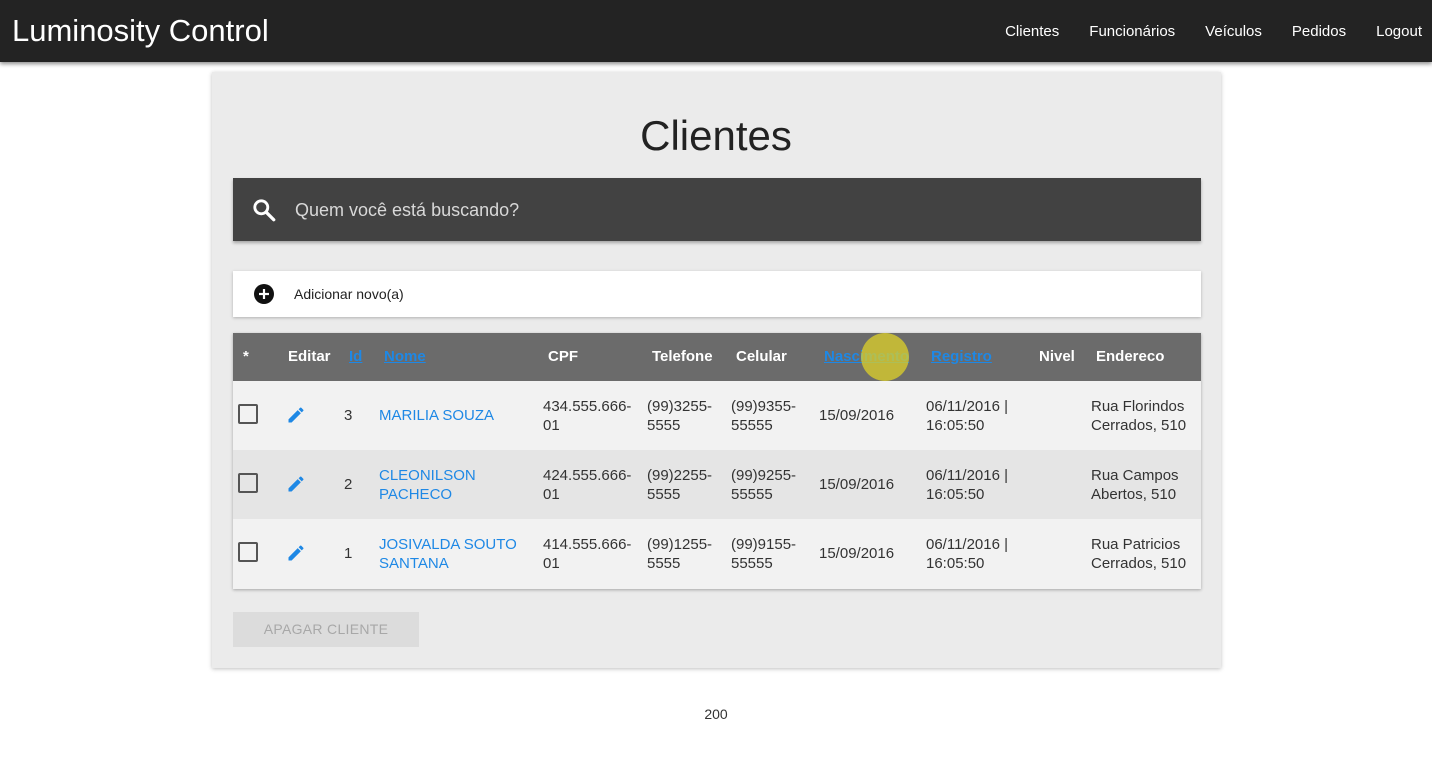 Image resolution: width=1432 pixels, height=766 pixels. What do you see at coordinates (326, 629) in the screenshot?
I see `delete-client-button: APAGAR CLIENTE` at bounding box center [326, 629].